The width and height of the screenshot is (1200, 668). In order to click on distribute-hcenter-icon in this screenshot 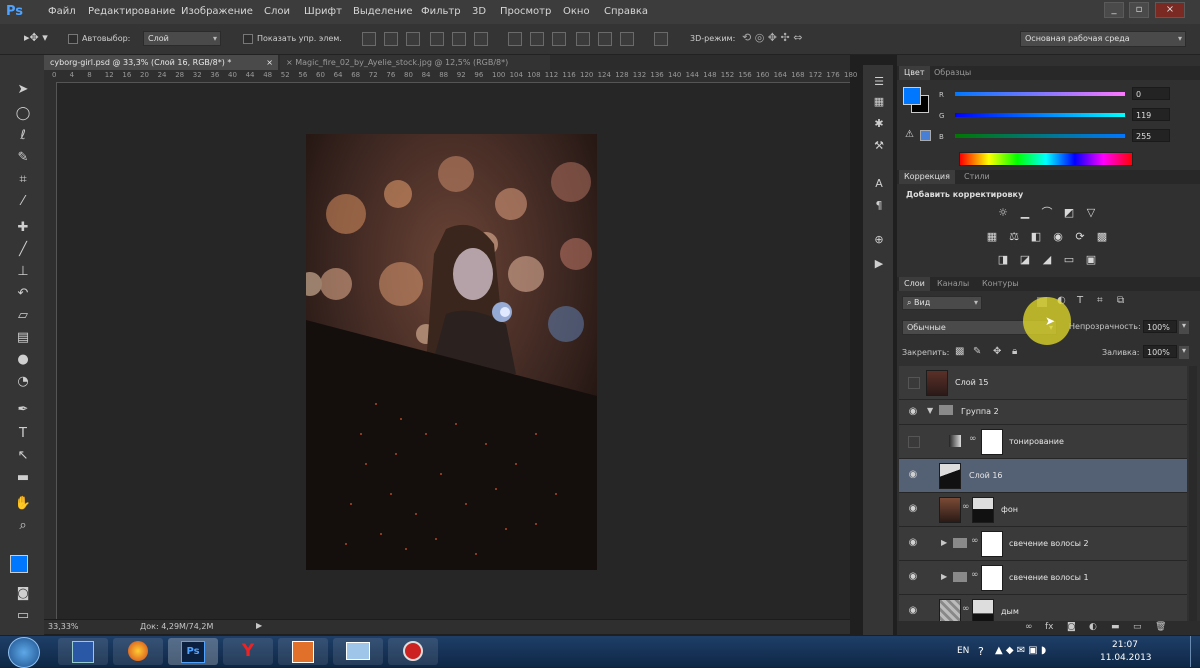, I will do `click(605, 39)`.